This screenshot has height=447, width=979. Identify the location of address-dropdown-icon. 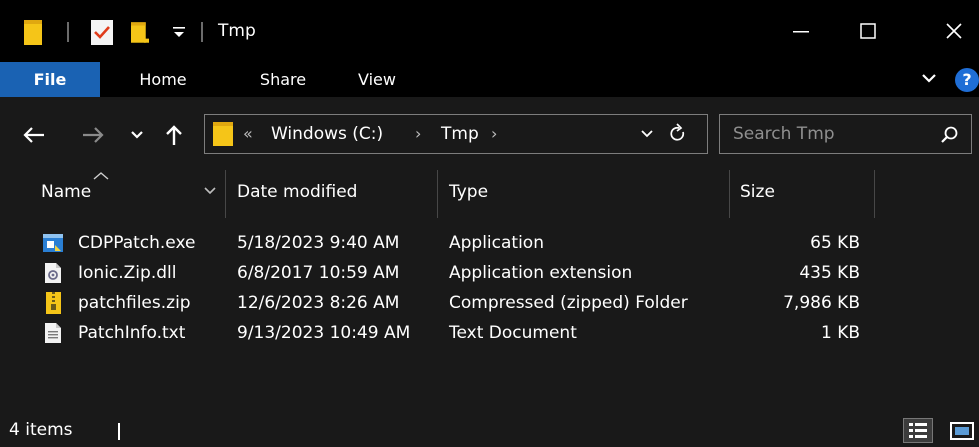
(647, 134).